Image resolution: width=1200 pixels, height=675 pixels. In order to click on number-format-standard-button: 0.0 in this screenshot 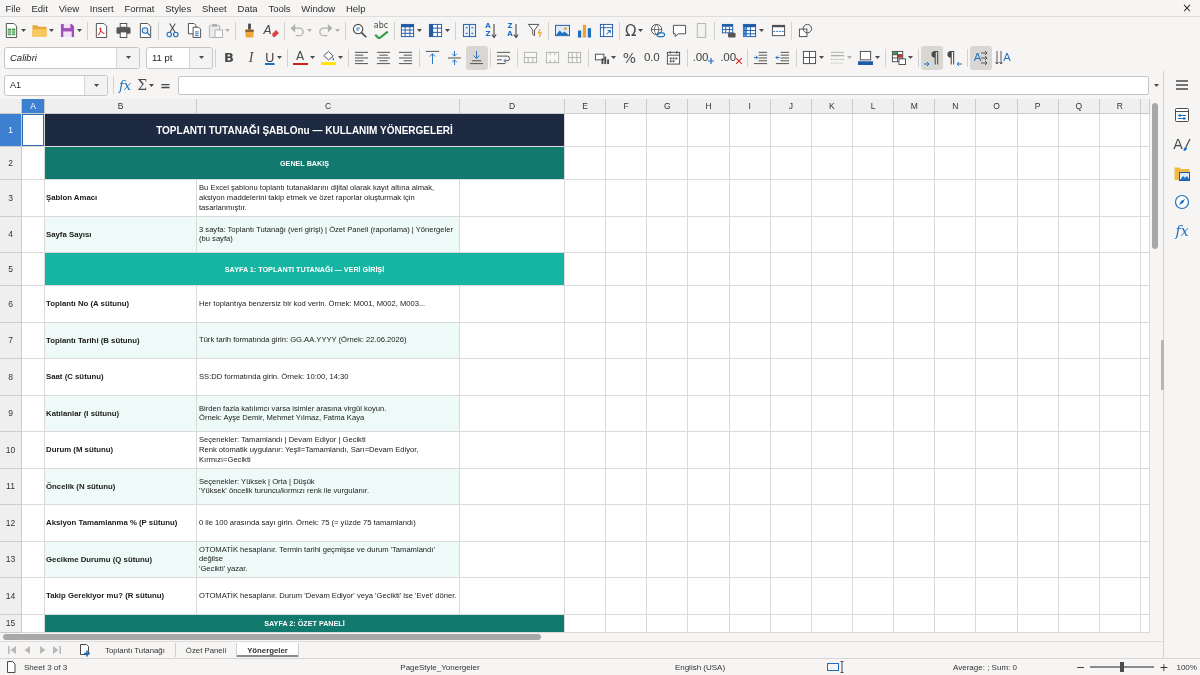, I will do `click(651, 57)`.